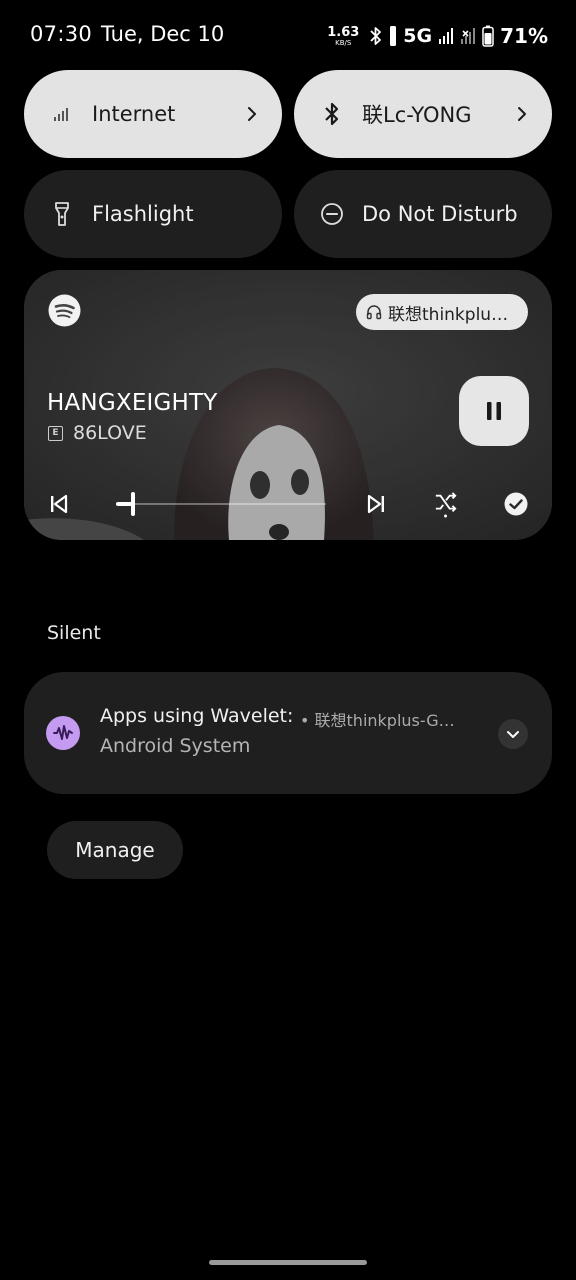 The width and height of the screenshot is (576, 1280). I want to click on battery-percent: 71%, so click(524, 36).